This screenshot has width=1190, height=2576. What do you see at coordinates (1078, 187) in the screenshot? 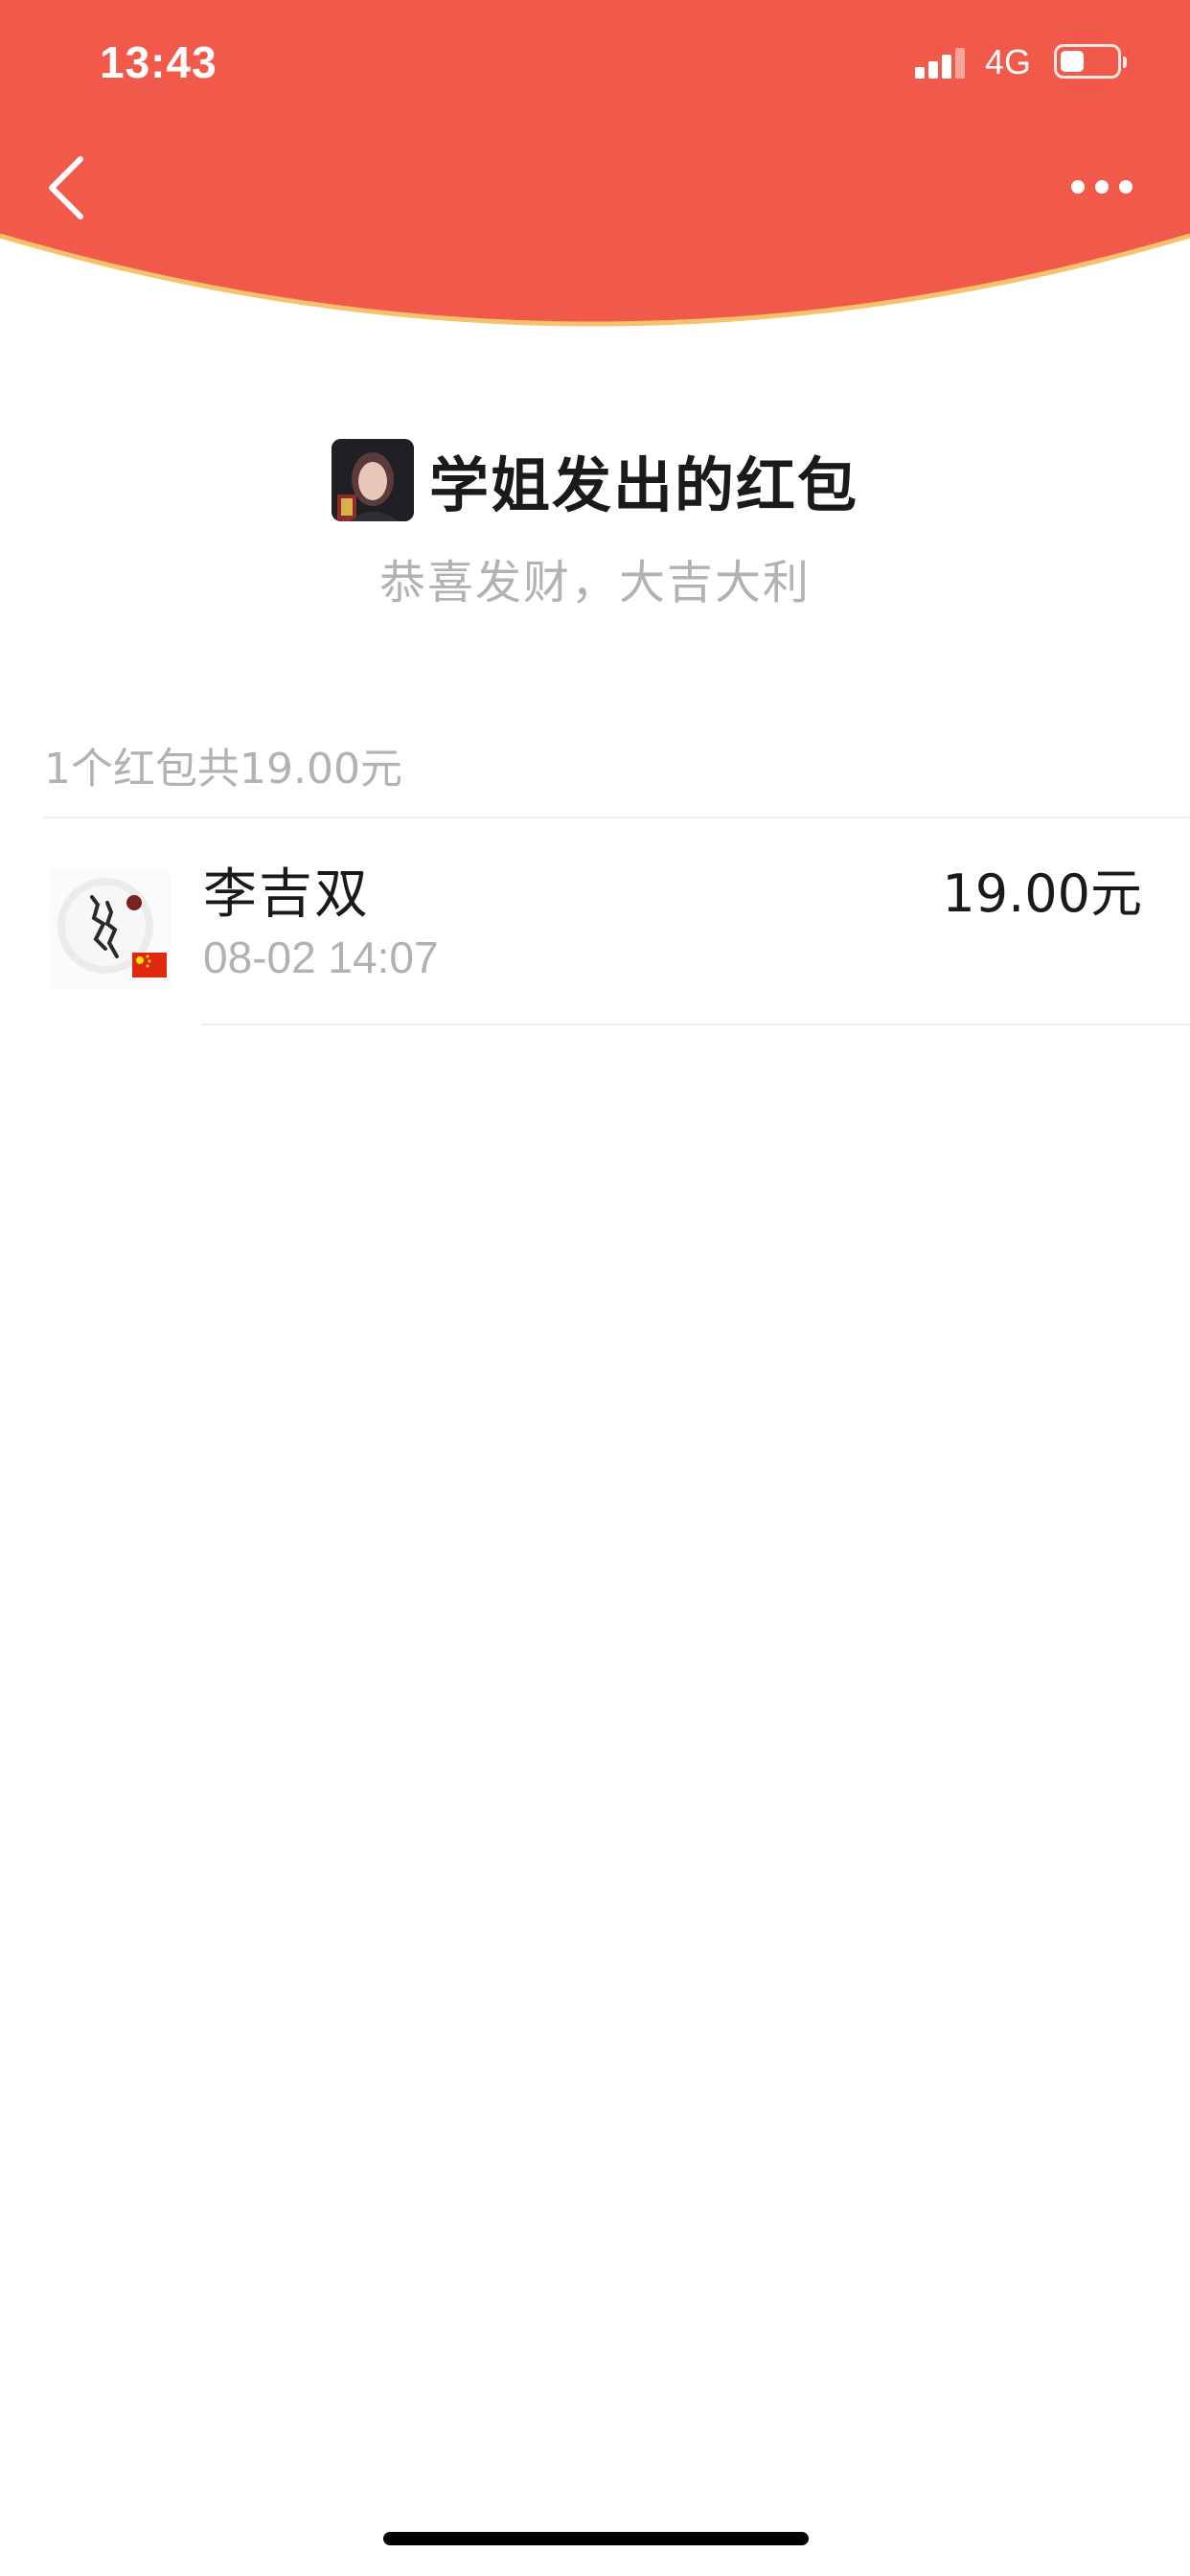
I see `more-dots-icon` at bounding box center [1078, 187].